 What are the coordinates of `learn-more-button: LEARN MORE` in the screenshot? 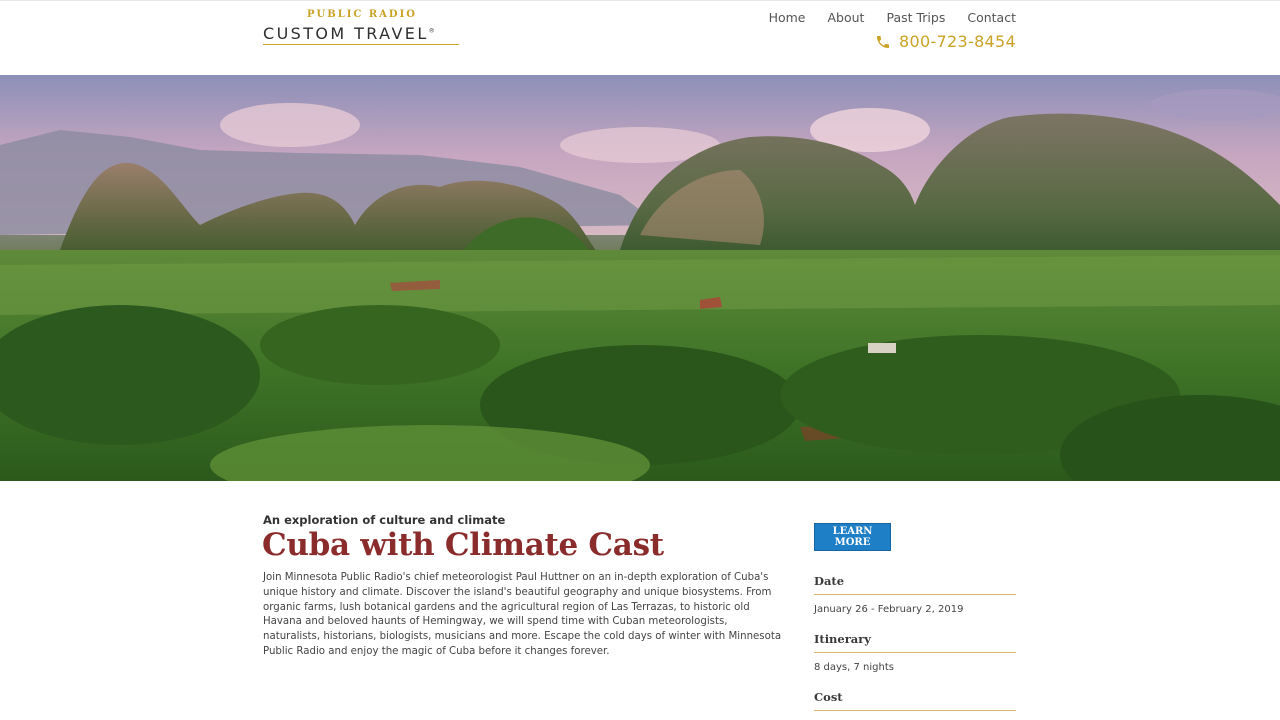 It's located at (852, 537).